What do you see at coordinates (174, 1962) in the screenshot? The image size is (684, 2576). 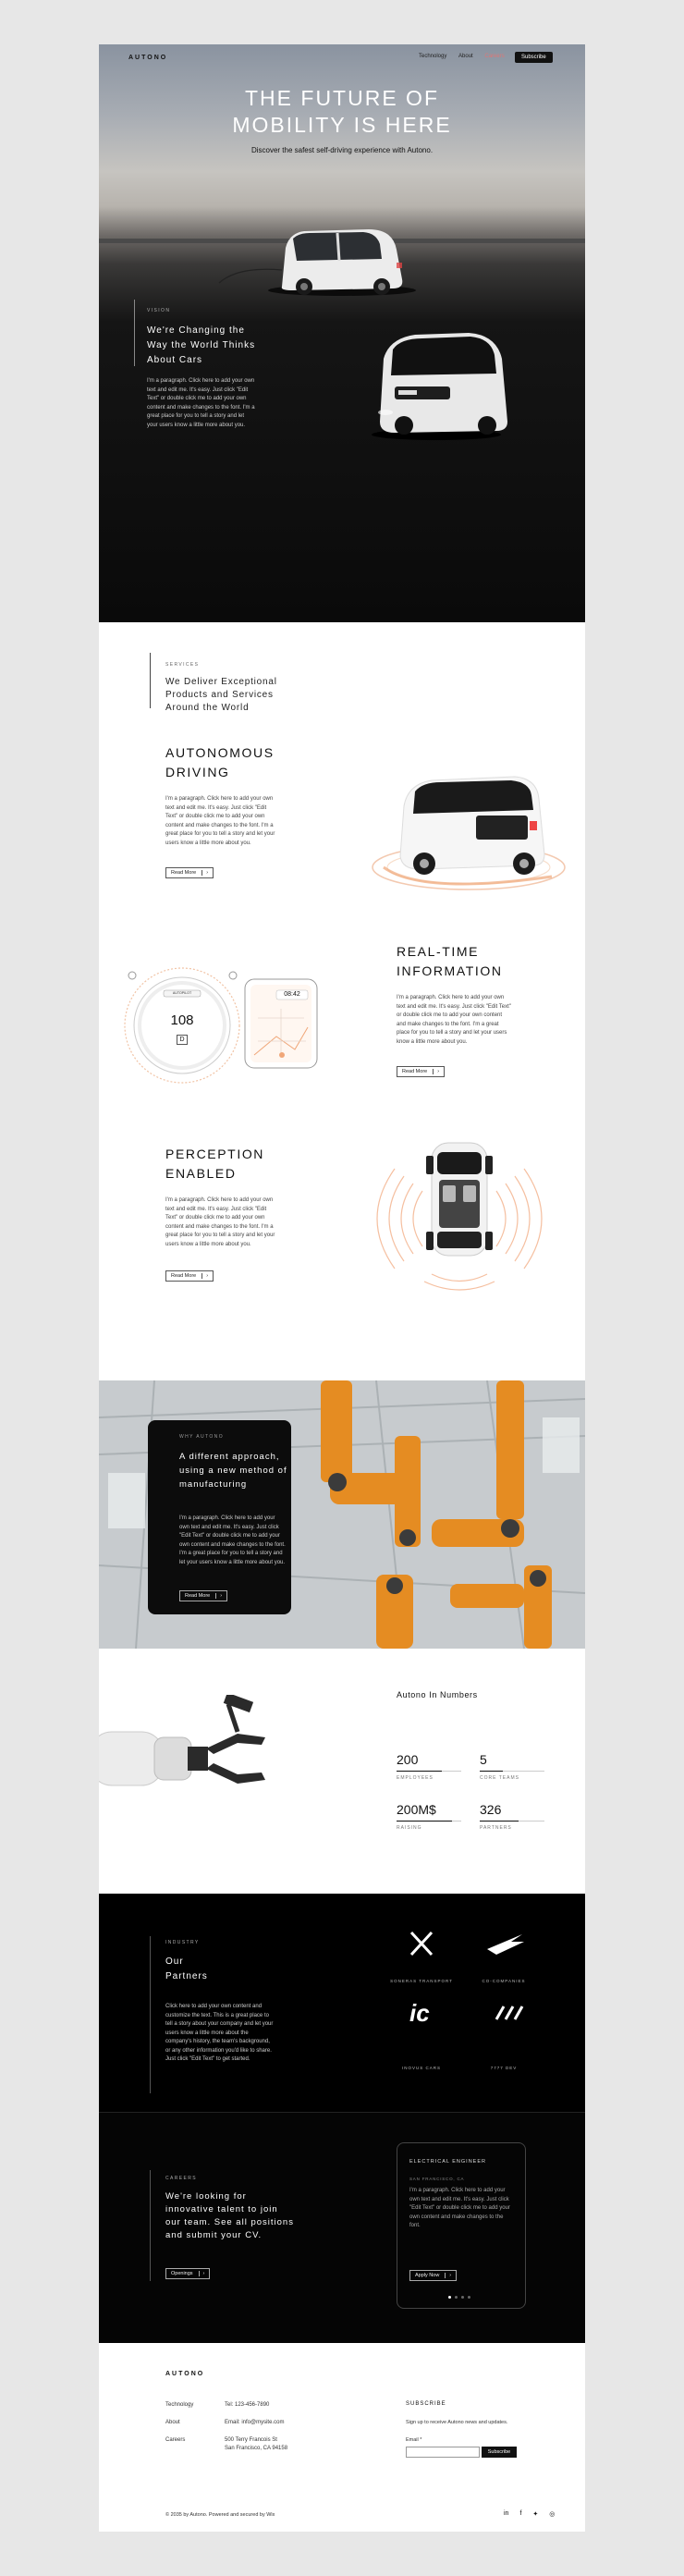 I see `partners-heading-line: Our` at bounding box center [174, 1962].